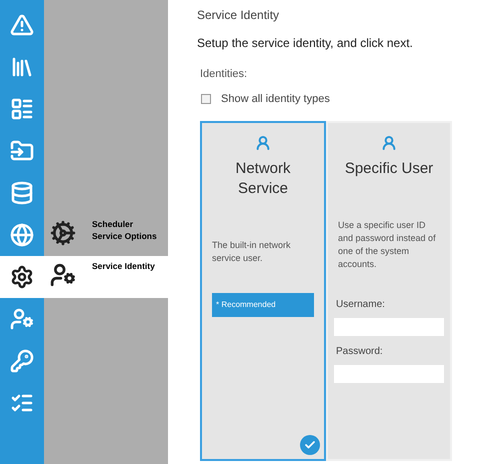 Image resolution: width=500 pixels, height=464 pixels. Describe the element at coordinates (238, 15) in the screenshot. I see `page-title: Service Identity` at that location.